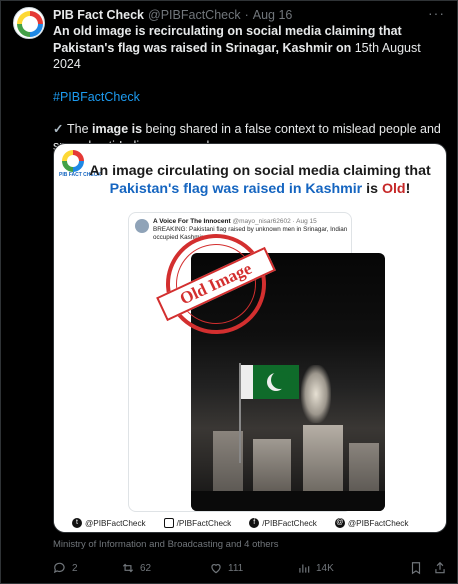 The width and height of the screenshot is (458, 584). Describe the element at coordinates (146, 568) in the screenshot. I see `repost-count: 62` at that location.